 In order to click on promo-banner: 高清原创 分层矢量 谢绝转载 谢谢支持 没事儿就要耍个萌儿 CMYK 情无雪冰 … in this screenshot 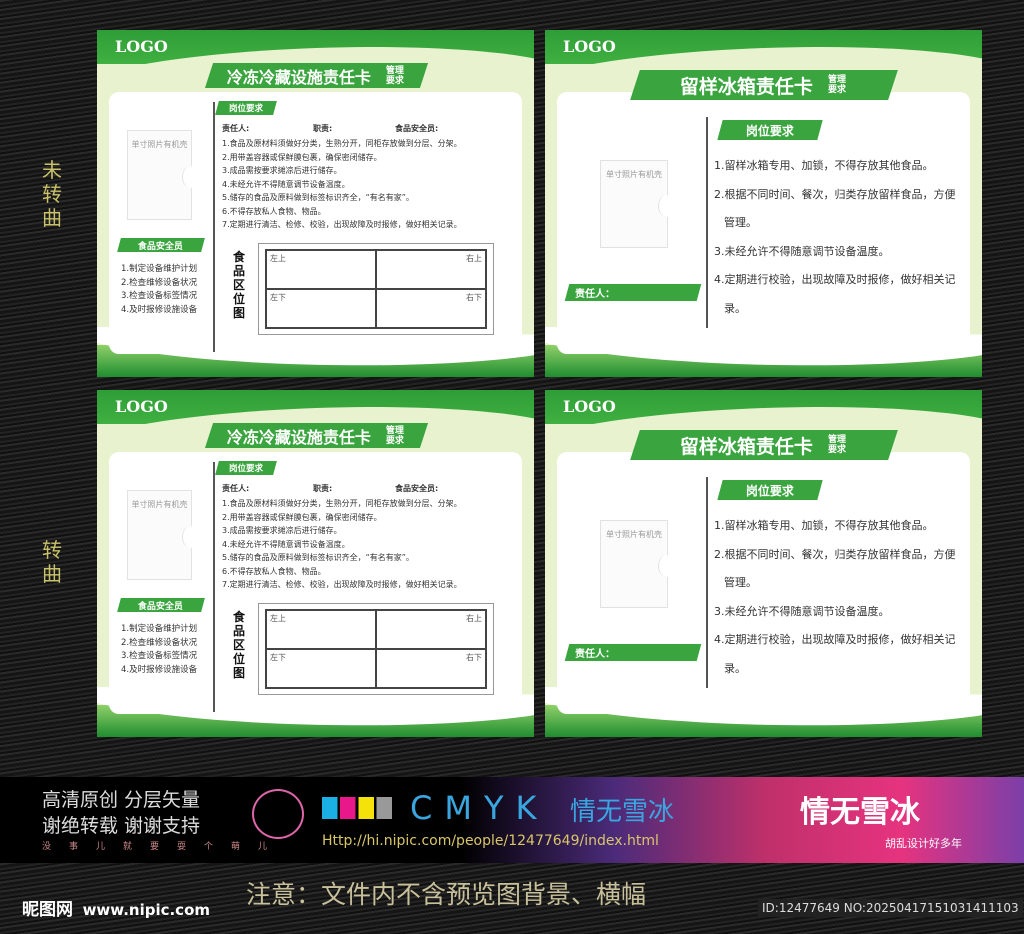, I will do `click(512, 820)`.